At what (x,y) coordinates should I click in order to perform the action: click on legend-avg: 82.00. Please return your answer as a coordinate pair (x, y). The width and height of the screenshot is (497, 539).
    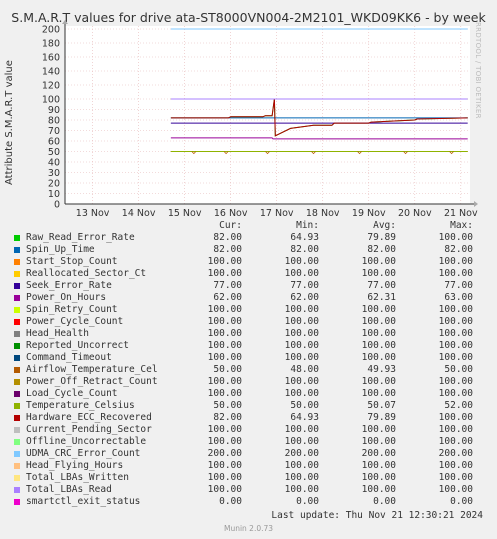
    Looking at the image, I should click on (381, 249).